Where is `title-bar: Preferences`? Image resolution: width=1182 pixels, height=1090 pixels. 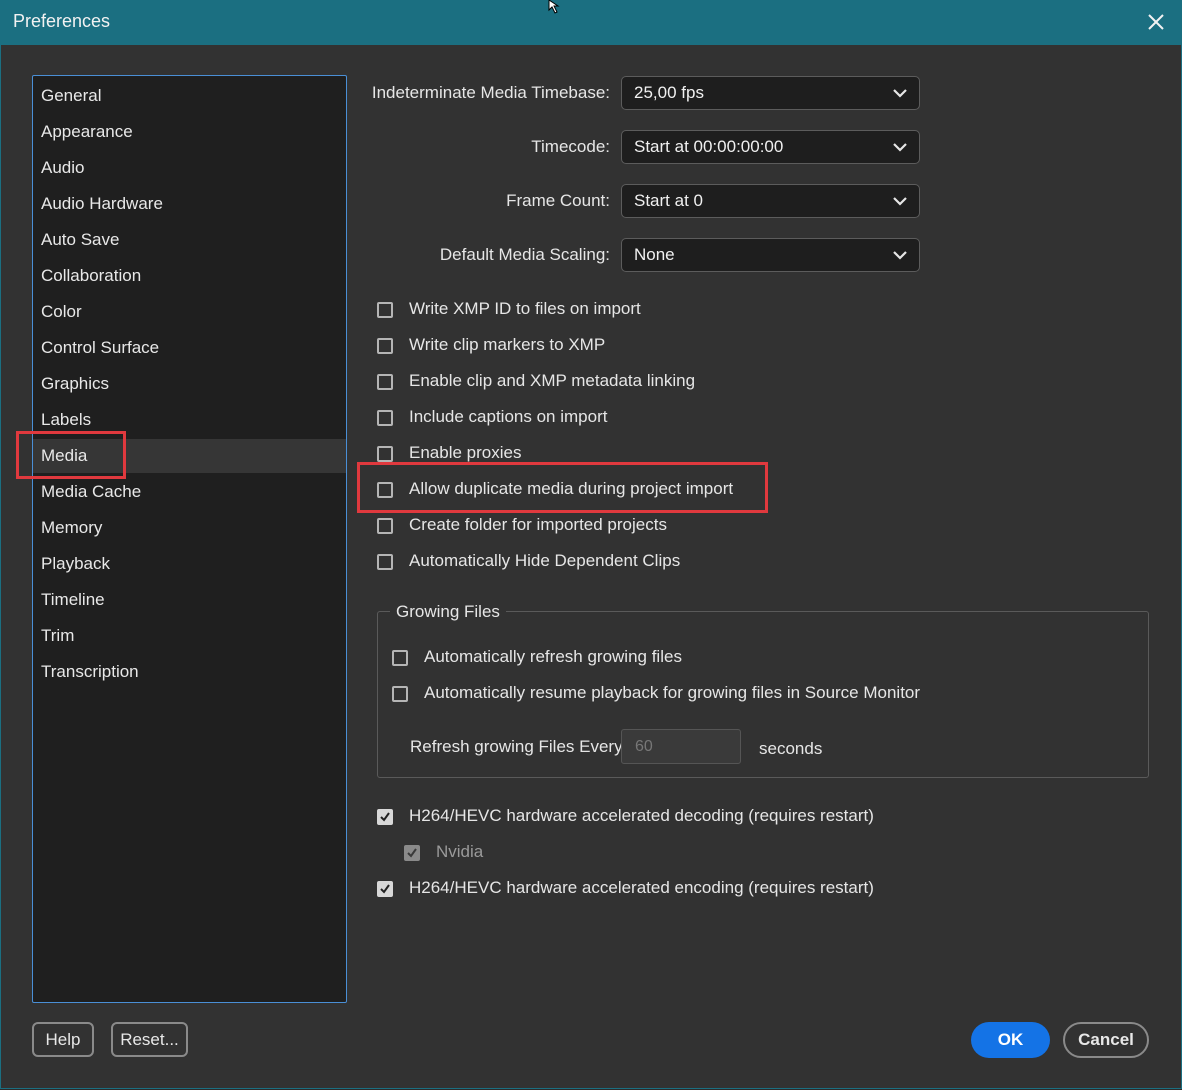 title-bar: Preferences is located at coordinates (591, 22).